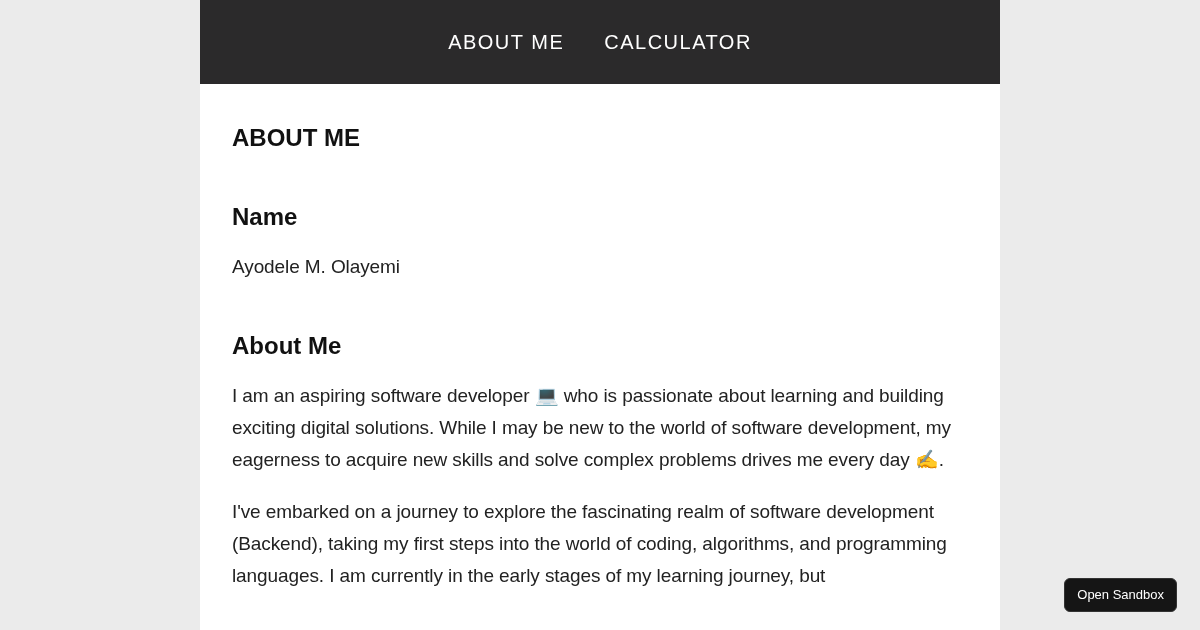 The image size is (1200, 630). Describe the element at coordinates (592, 428) in the screenshot. I see `paragraph: I am an aspiring software developer 💻 who is passionate about learning and building exciting digital solutions. While I may be new to the world of software development, my eagerness to acquire new skills and solve complex problems drives me every day ✍.` at that location.